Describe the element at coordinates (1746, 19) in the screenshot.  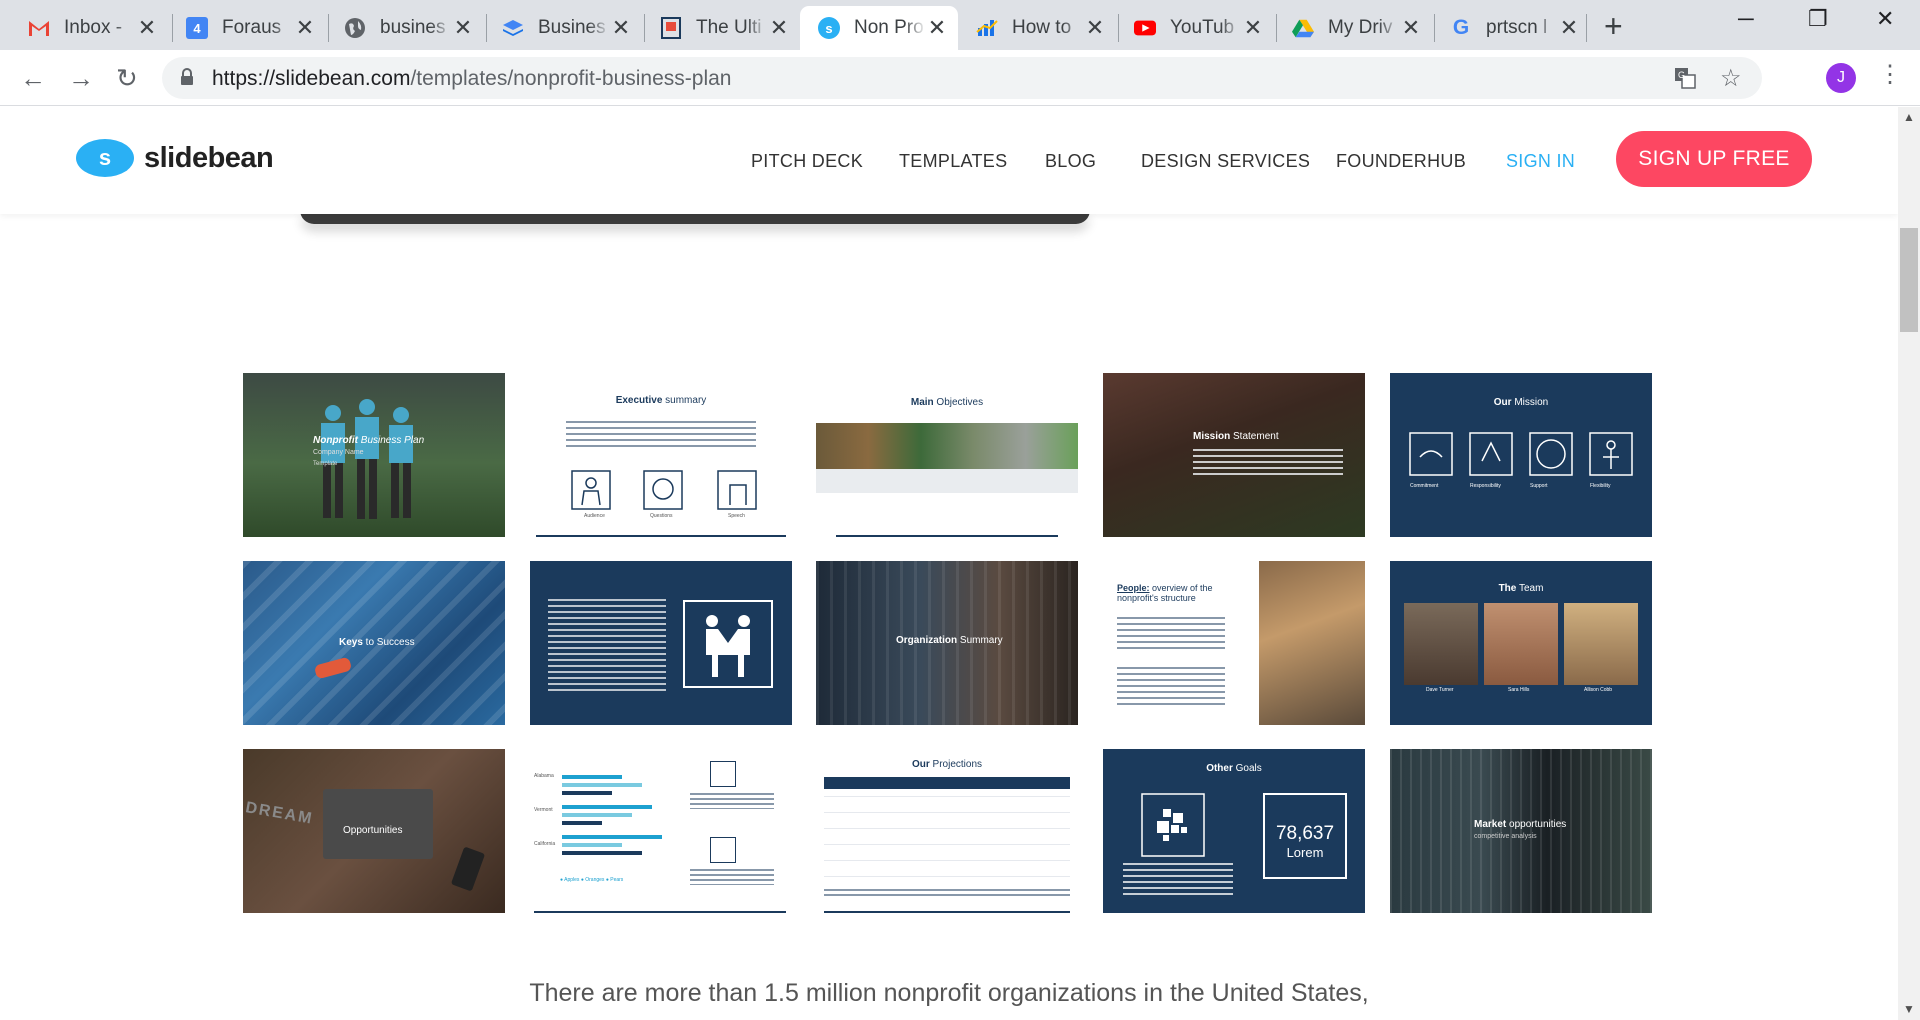
I see `minimize-button: ─` at that location.